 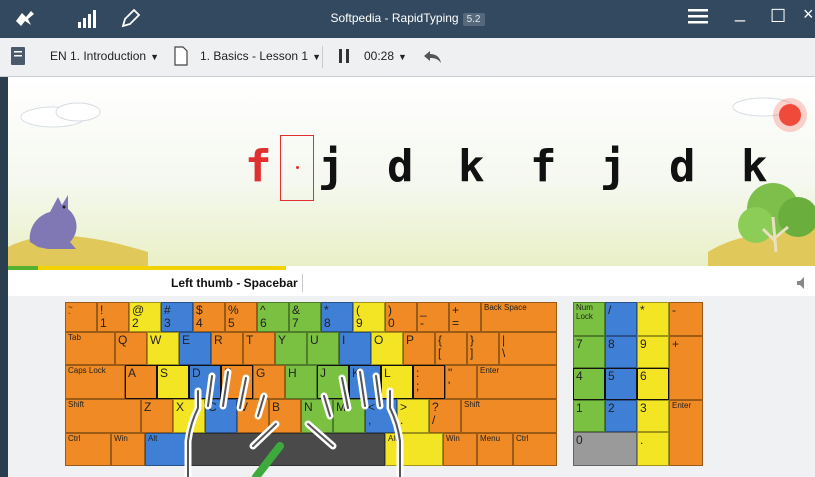 I want to click on title-bar: Softpedia - RapidTyping 5.2 _ ☐ ×, so click(x=407, y=19).